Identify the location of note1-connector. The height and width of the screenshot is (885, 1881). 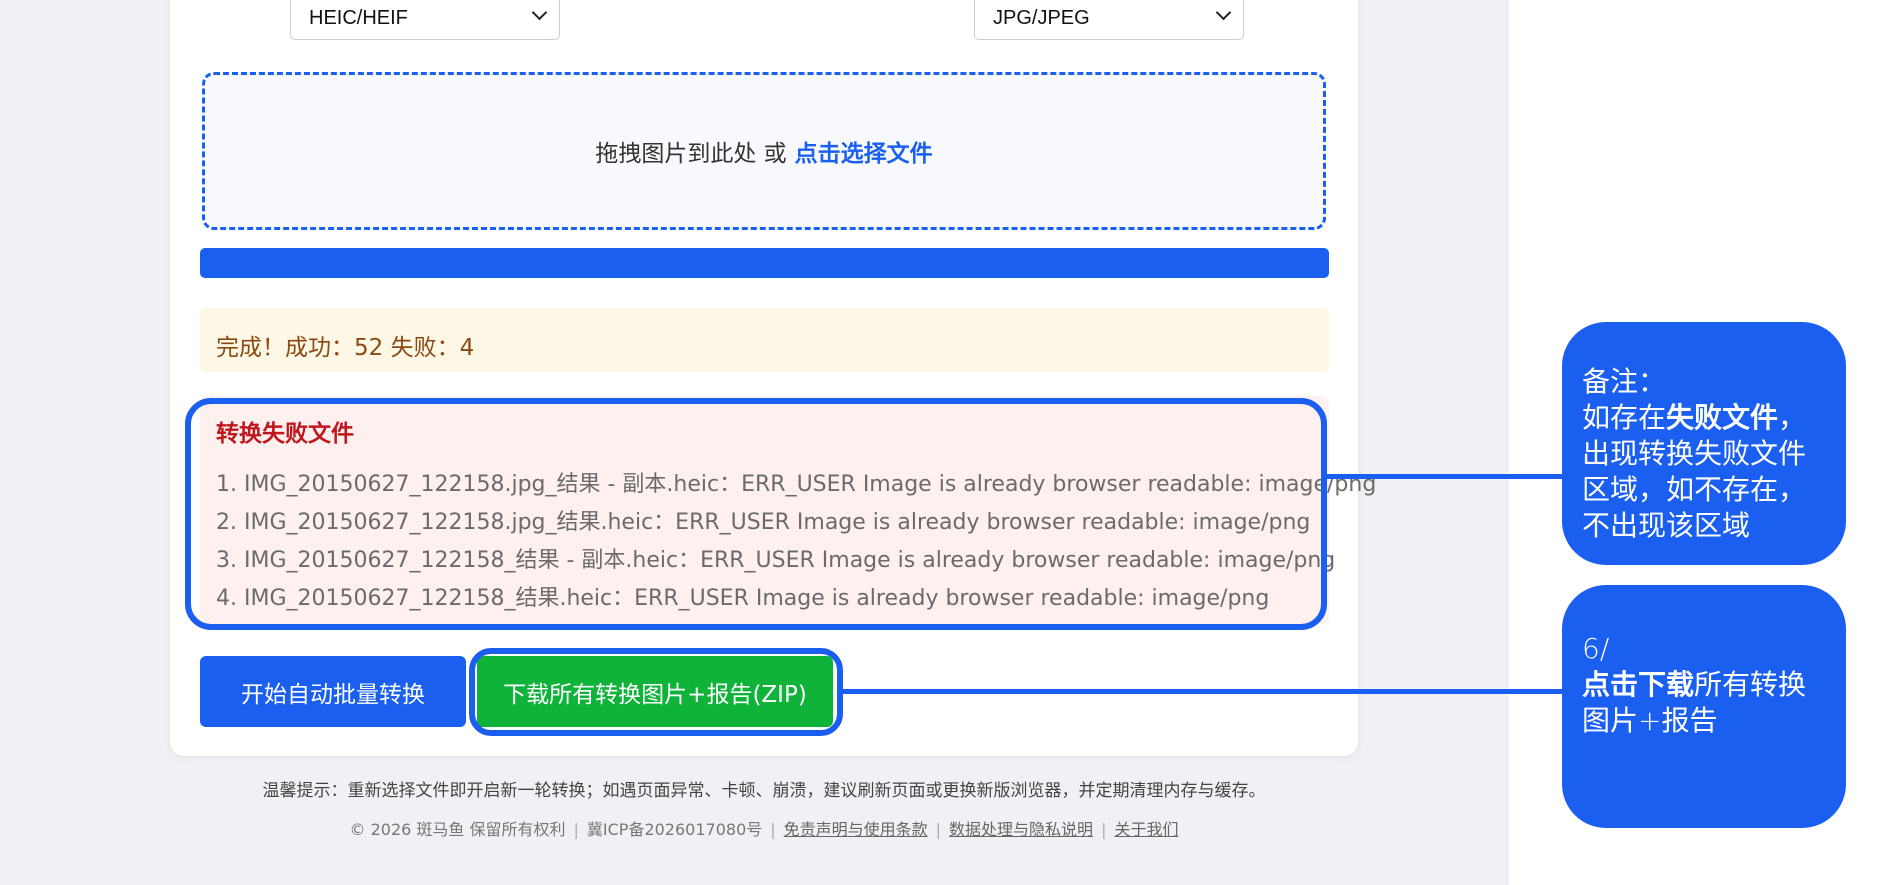
(1447, 476).